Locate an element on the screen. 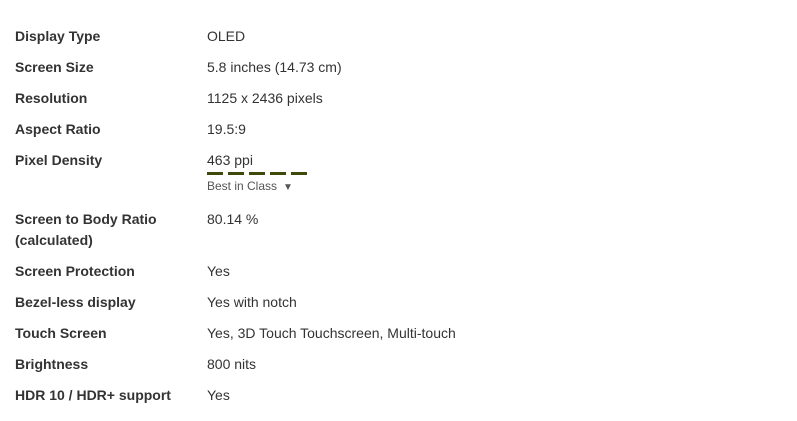 The width and height of the screenshot is (797, 421). best-in-class-toggle: Best in Class ▼ is located at coordinates (257, 187).